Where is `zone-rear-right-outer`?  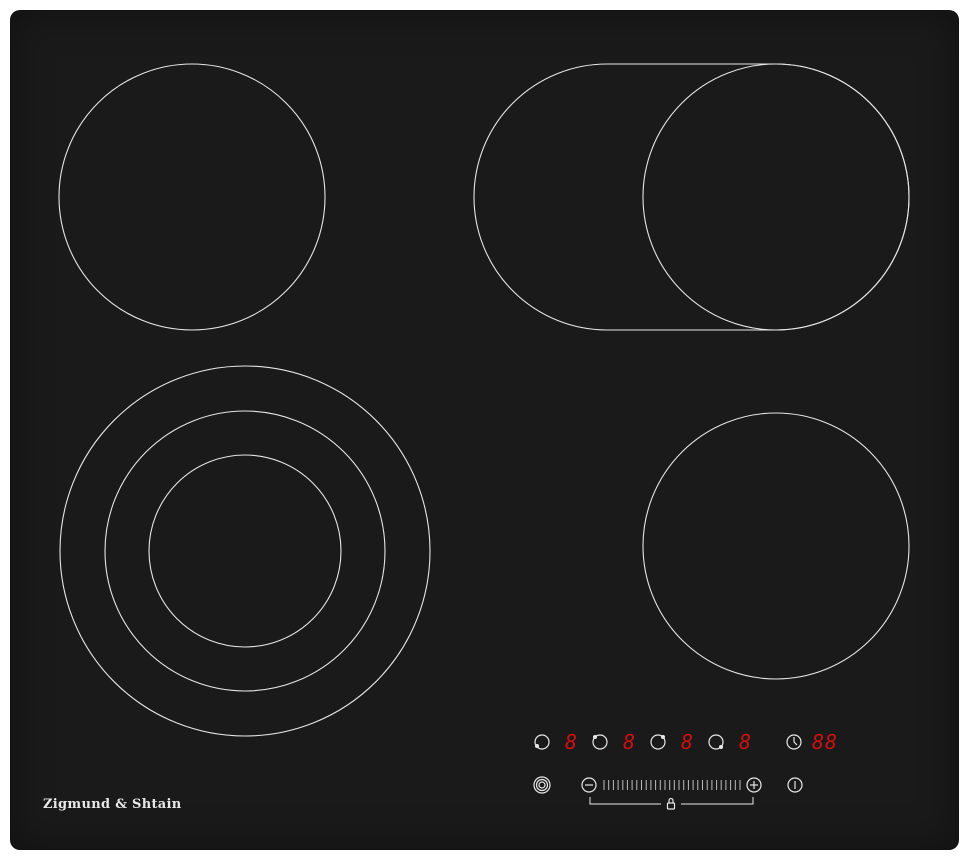
zone-rear-right-outer is located at coordinates (691, 197).